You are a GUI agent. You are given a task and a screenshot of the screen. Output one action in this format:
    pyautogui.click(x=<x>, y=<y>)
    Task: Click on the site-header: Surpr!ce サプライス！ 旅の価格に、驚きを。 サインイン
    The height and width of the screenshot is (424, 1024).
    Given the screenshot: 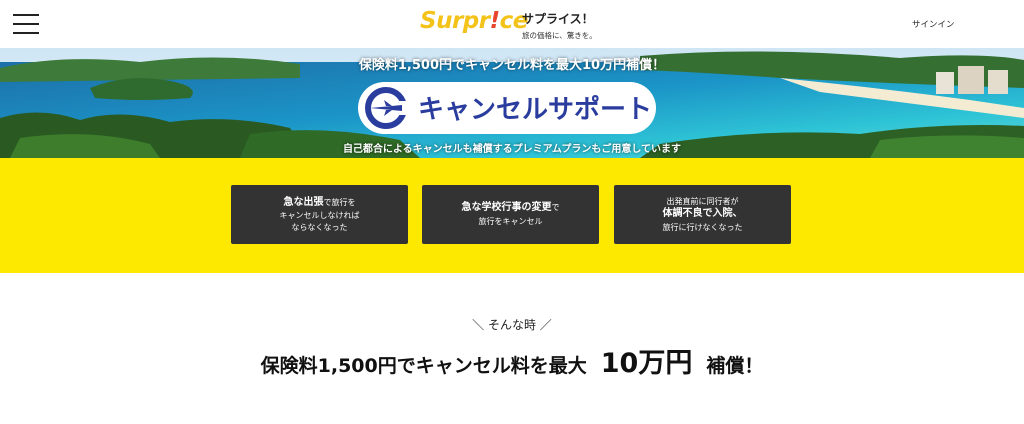 What is the action you would take?
    pyautogui.click(x=512, y=24)
    